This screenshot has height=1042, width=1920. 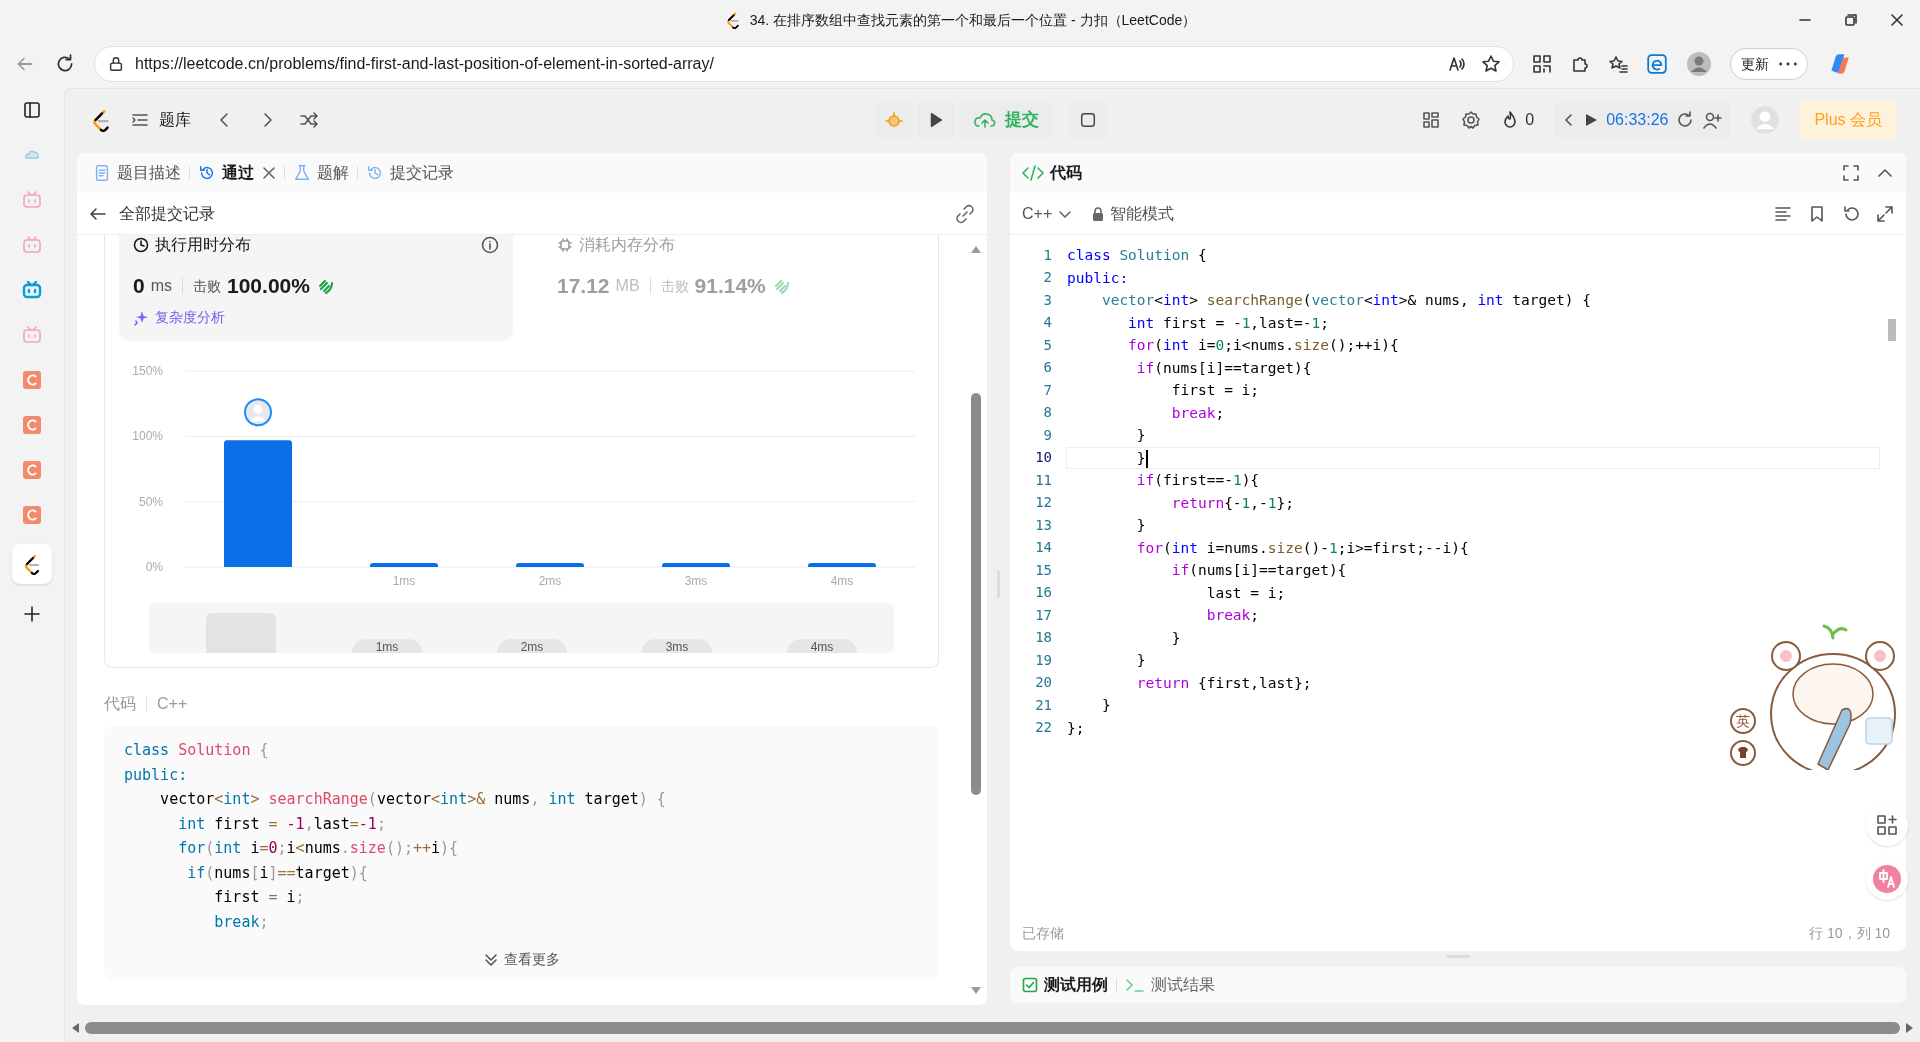 I want to click on browser-logo-icon, so click(x=1657, y=64).